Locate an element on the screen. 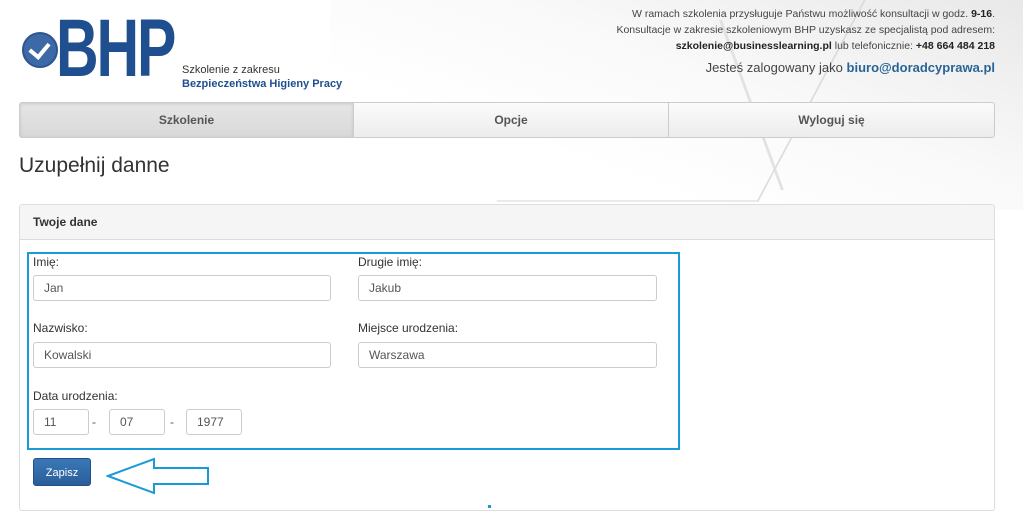 This screenshot has width=1023, height=530. page-title: Uzupełnij danne is located at coordinates (94, 165).